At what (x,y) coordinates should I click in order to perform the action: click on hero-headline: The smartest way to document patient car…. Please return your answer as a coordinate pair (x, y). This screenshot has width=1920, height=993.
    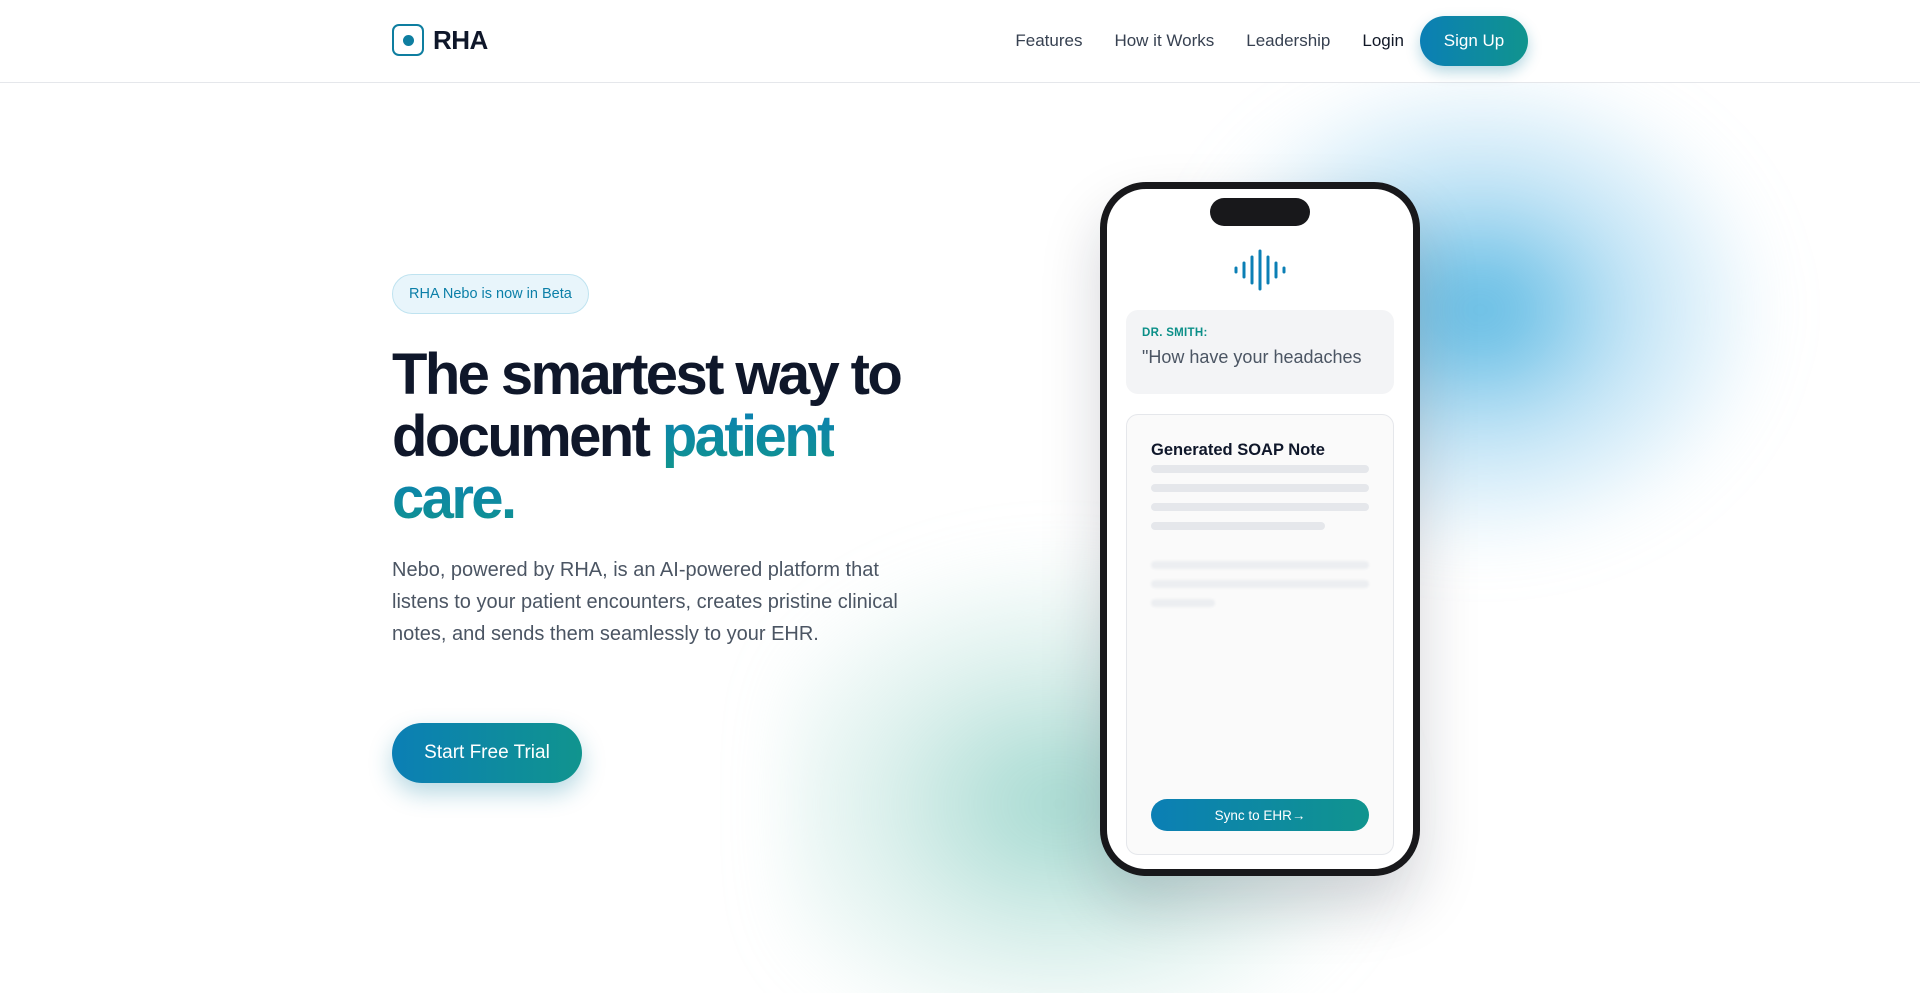
    Looking at the image, I should click on (672, 437).